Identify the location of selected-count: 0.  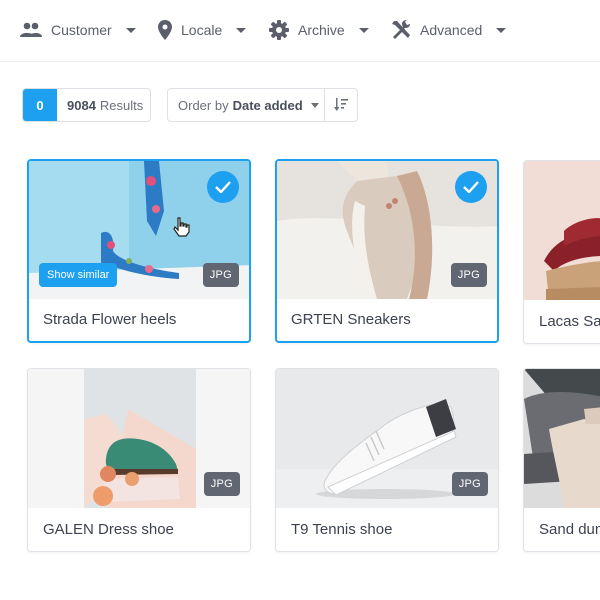
(40, 105).